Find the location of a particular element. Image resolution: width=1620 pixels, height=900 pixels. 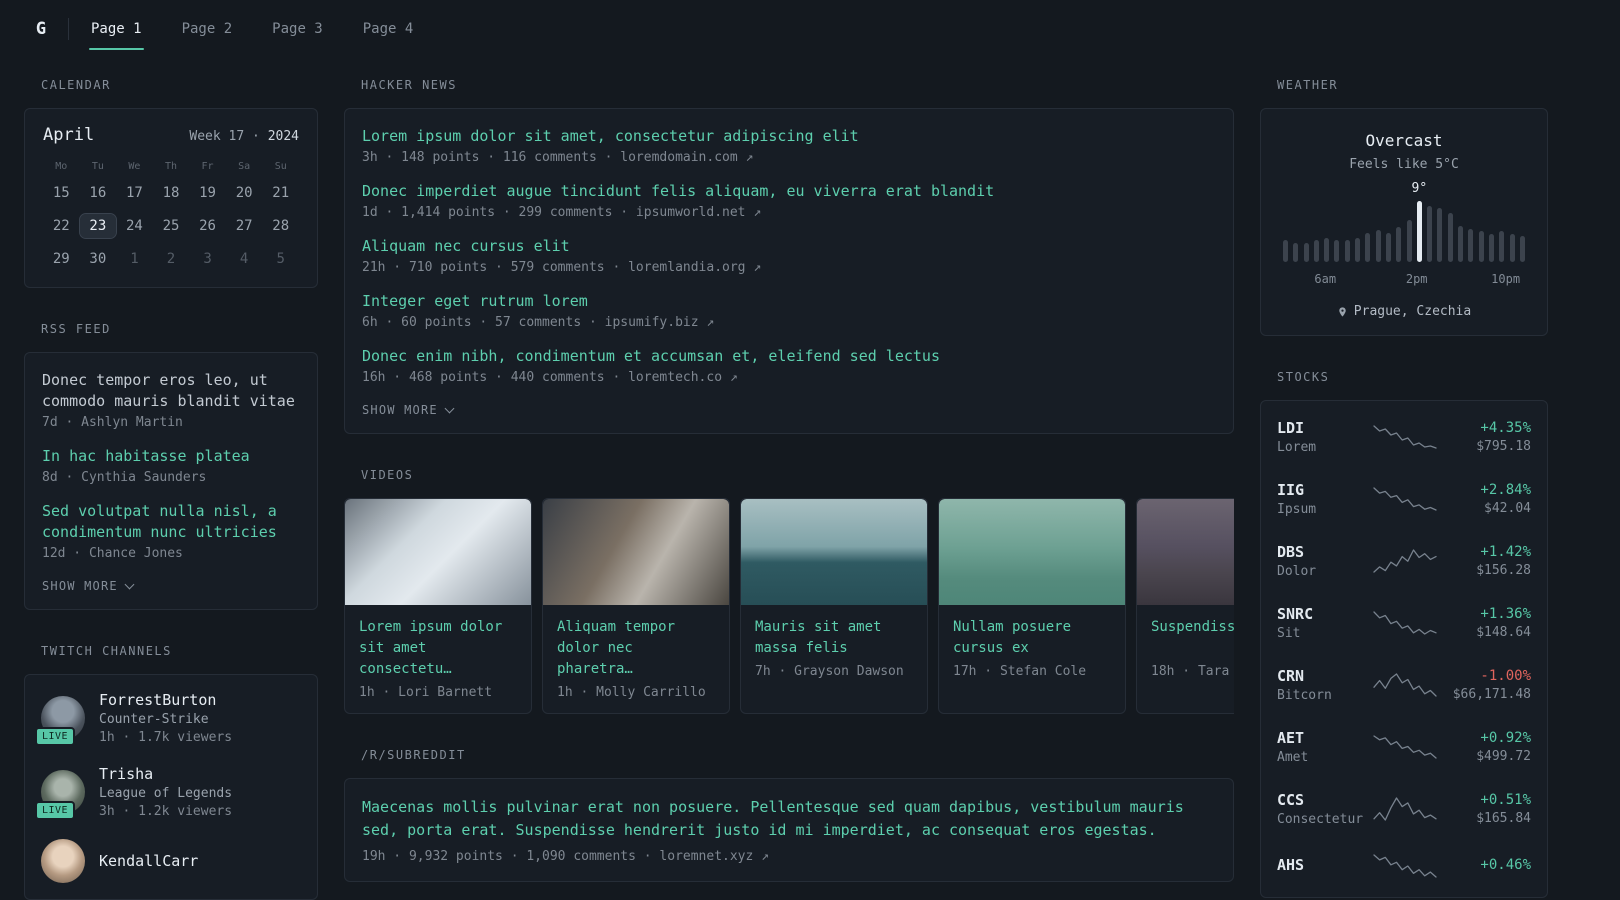

channel-game: League of Legends is located at coordinates (165, 793).